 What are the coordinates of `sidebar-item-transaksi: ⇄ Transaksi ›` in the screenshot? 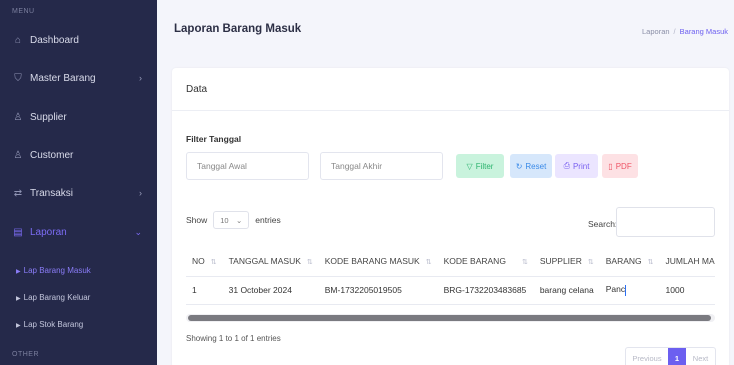 It's located at (82, 193).